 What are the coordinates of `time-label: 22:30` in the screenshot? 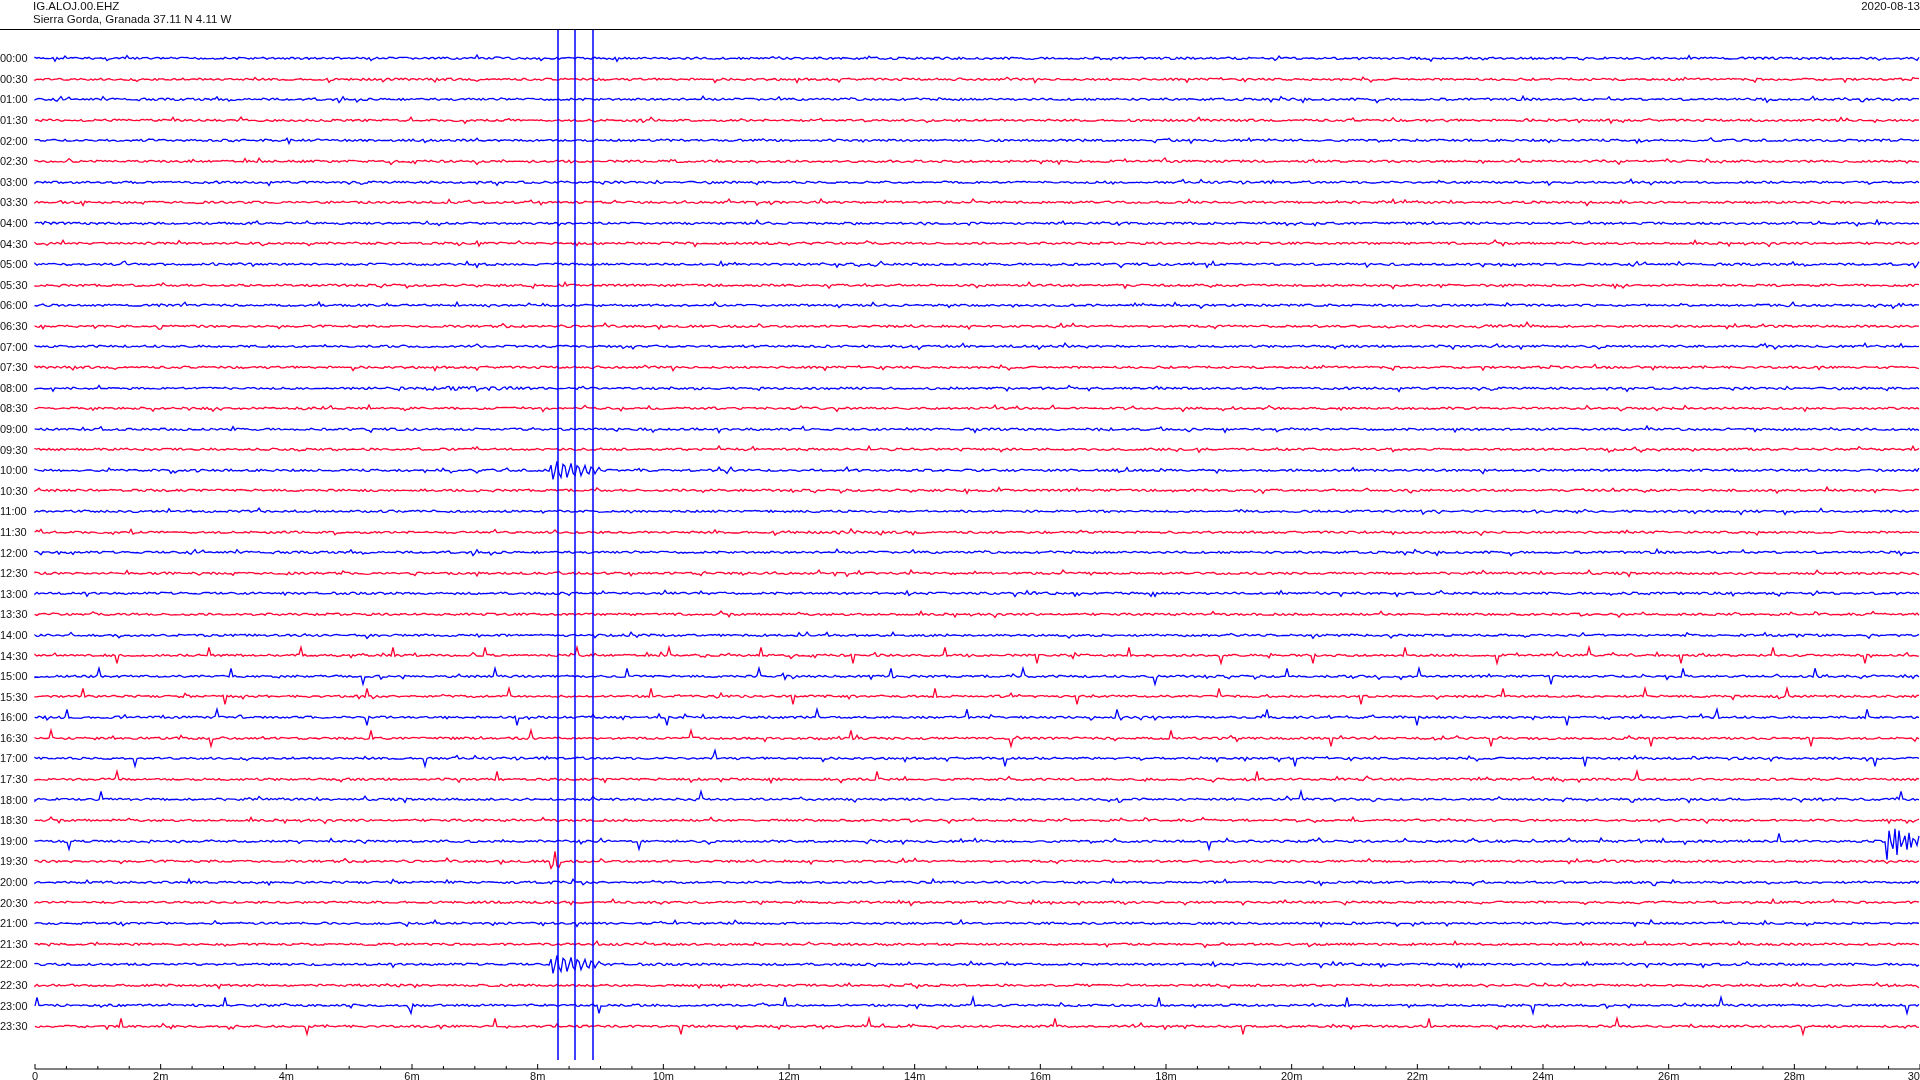 It's located at (14, 985).